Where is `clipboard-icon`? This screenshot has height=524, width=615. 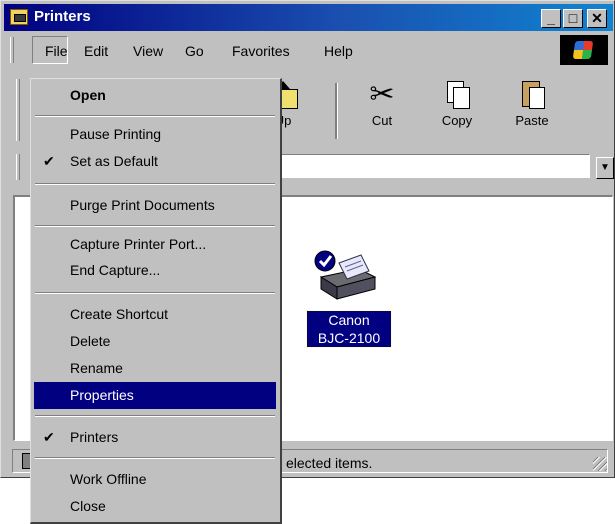 clipboard-icon is located at coordinates (532, 95).